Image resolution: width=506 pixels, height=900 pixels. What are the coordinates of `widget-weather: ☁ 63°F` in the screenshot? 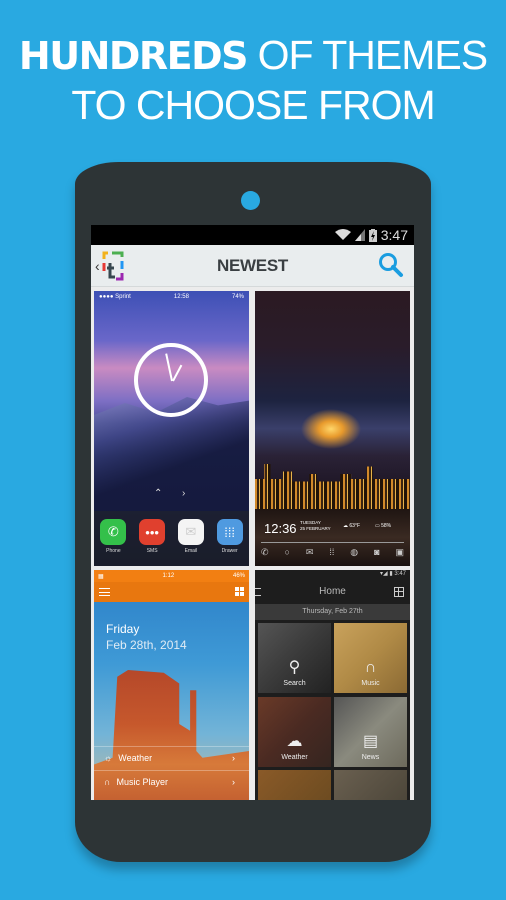 It's located at (352, 526).